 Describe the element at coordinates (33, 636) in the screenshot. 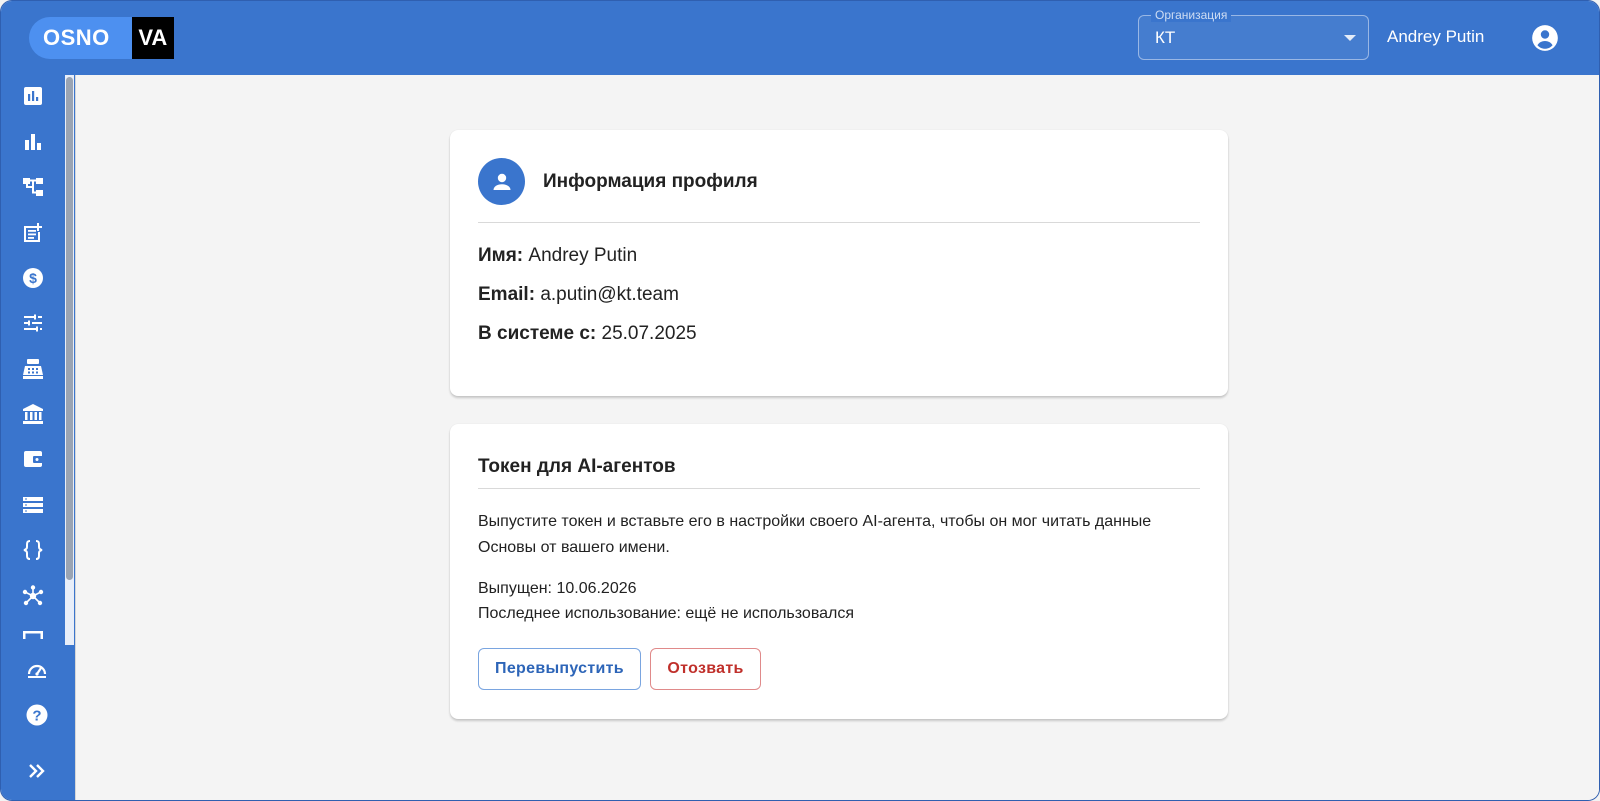

I see `partial-hidden-icon` at that location.